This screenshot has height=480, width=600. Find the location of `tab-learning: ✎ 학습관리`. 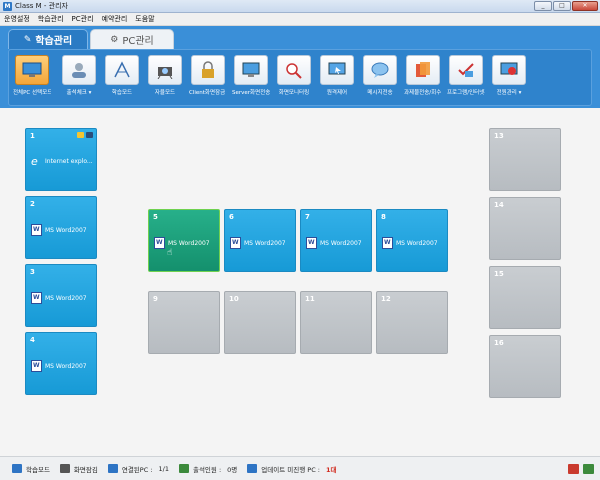

tab-learning: ✎ 학습관리 is located at coordinates (48, 39).